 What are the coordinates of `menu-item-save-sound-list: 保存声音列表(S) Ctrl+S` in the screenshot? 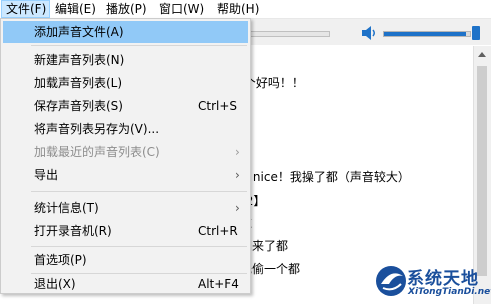 It's located at (125, 106).